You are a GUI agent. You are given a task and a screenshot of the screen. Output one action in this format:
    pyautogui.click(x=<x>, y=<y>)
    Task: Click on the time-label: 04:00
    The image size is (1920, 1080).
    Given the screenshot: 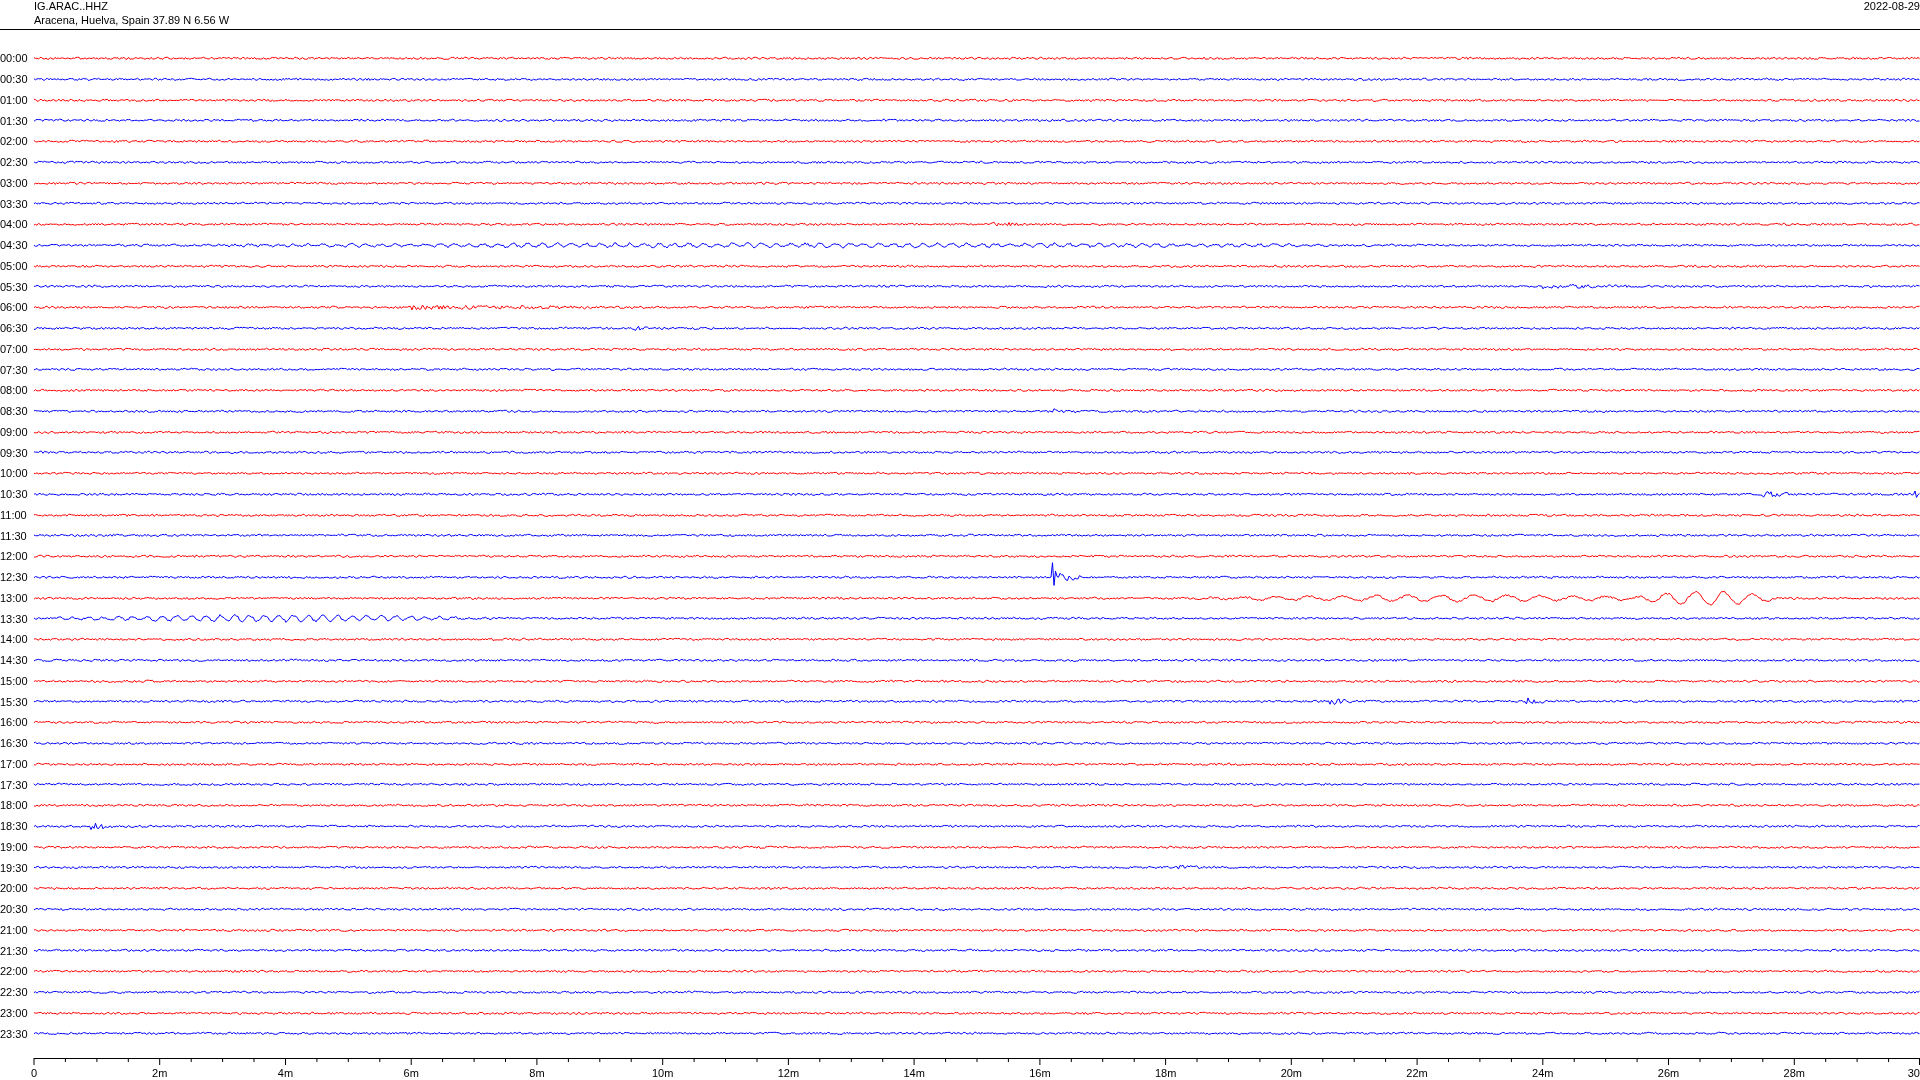 What is the action you would take?
    pyautogui.click(x=14, y=224)
    